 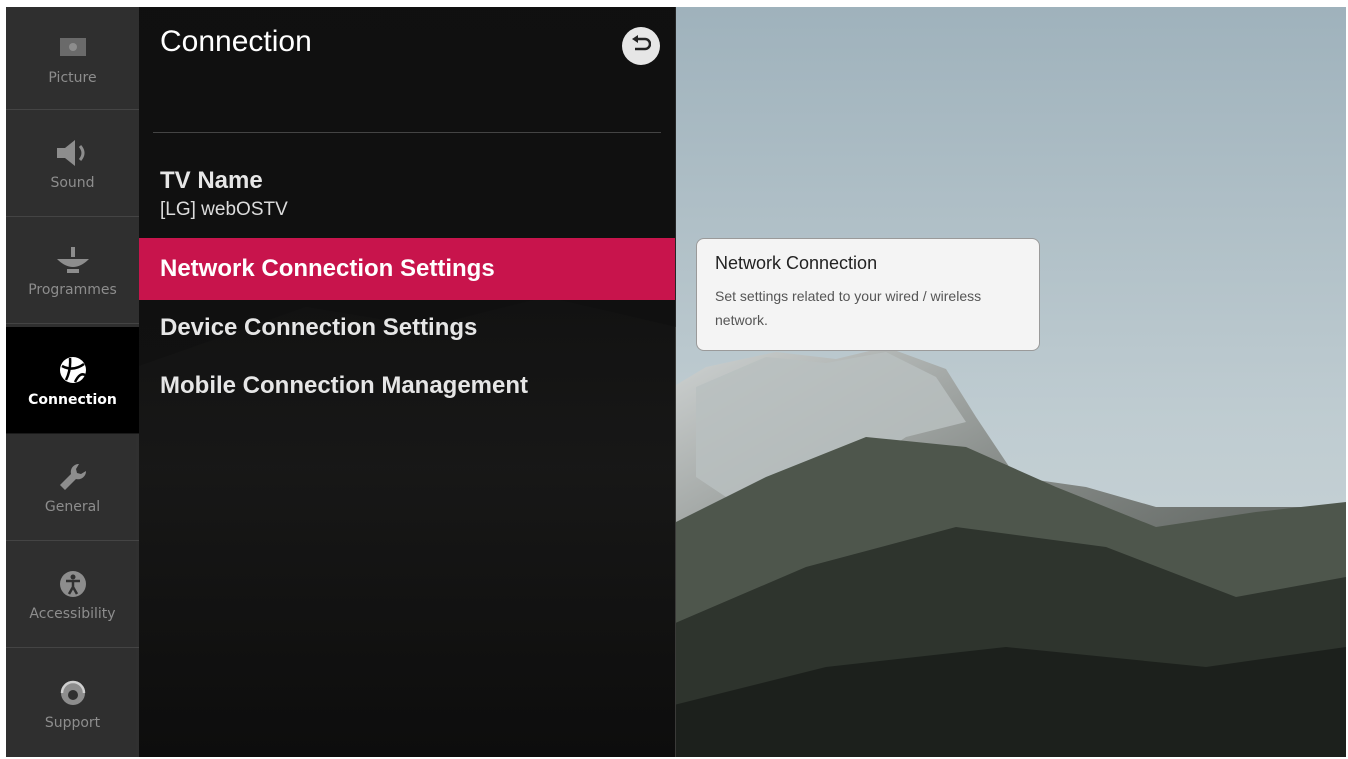 What do you see at coordinates (319, 327) in the screenshot?
I see `menu-item-label: Device Connection Settings` at bounding box center [319, 327].